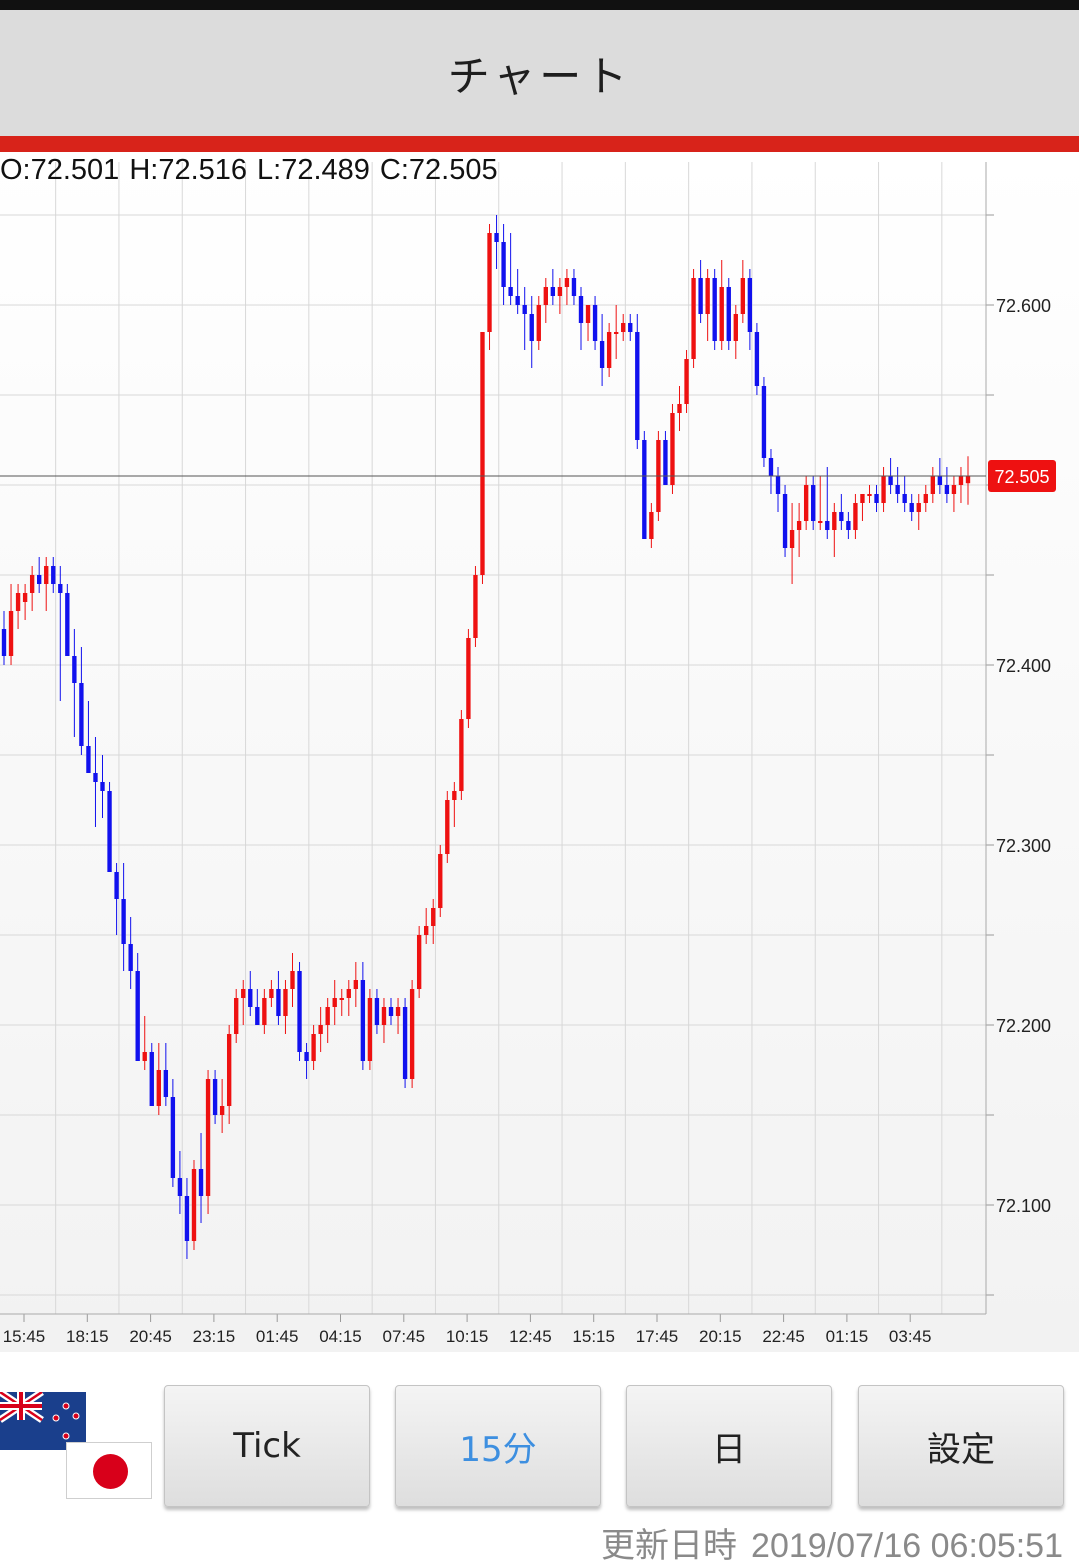 The image size is (1079, 1567). I want to click on x-tick-label: 03:45, so click(910, 1336).